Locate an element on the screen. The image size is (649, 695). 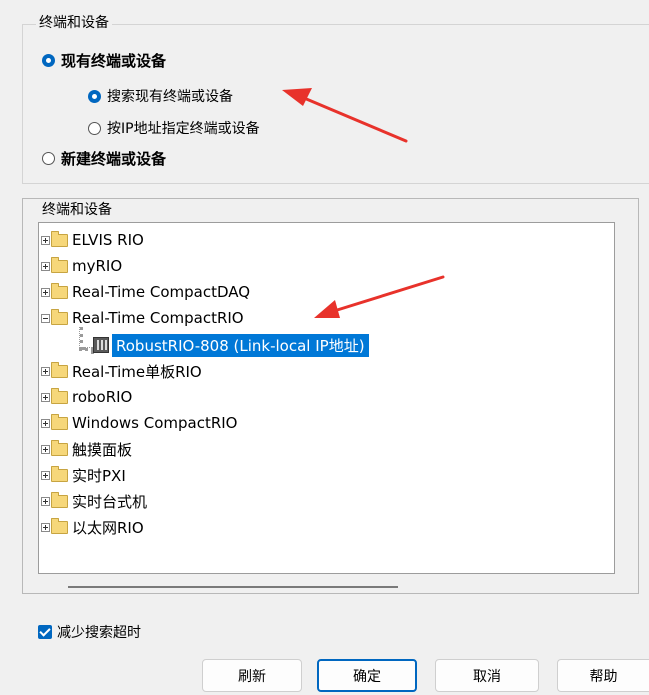
tree-node-label: 实时PXI is located at coordinates (99, 475).